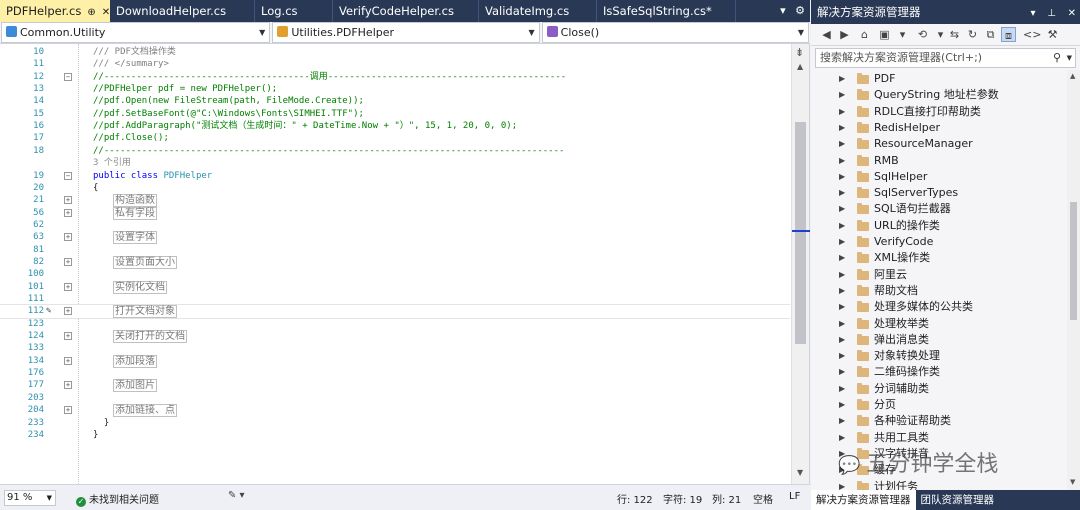  I want to click on code-line: 134 + 添加段落, so click(395, 361).